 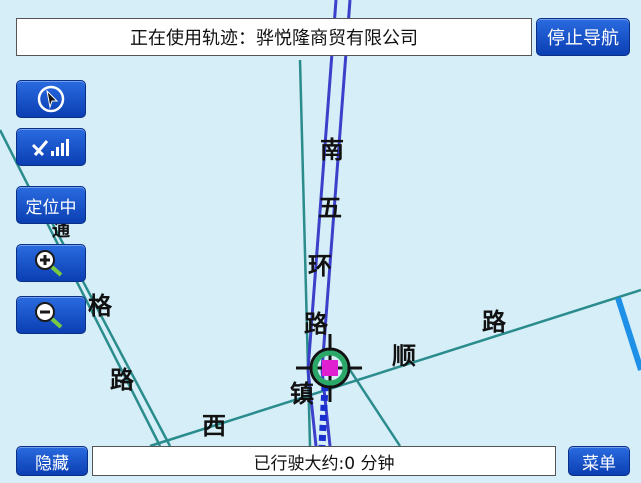 I want to click on track-status-label: 正在使用轨迹：骅悦隆商贸有限公司, so click(x=274, y=37).